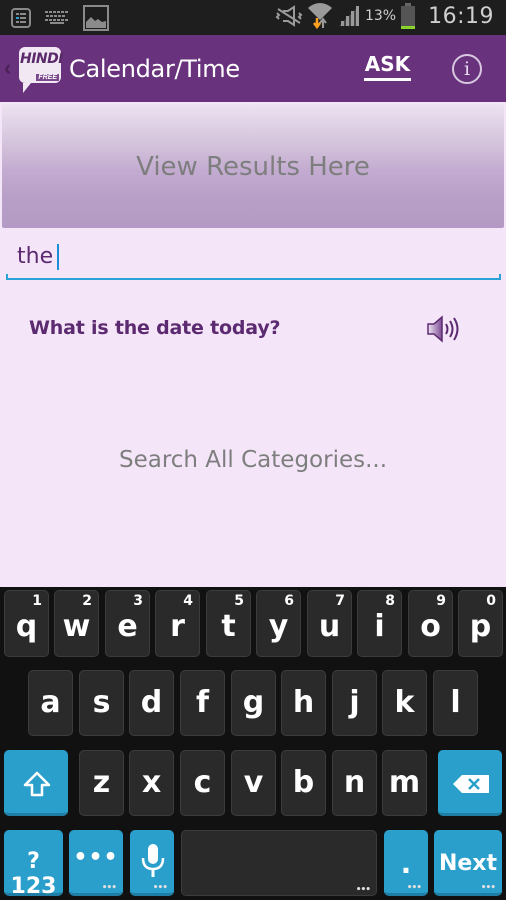  I want to click on key-label: y, so click(278, 626).